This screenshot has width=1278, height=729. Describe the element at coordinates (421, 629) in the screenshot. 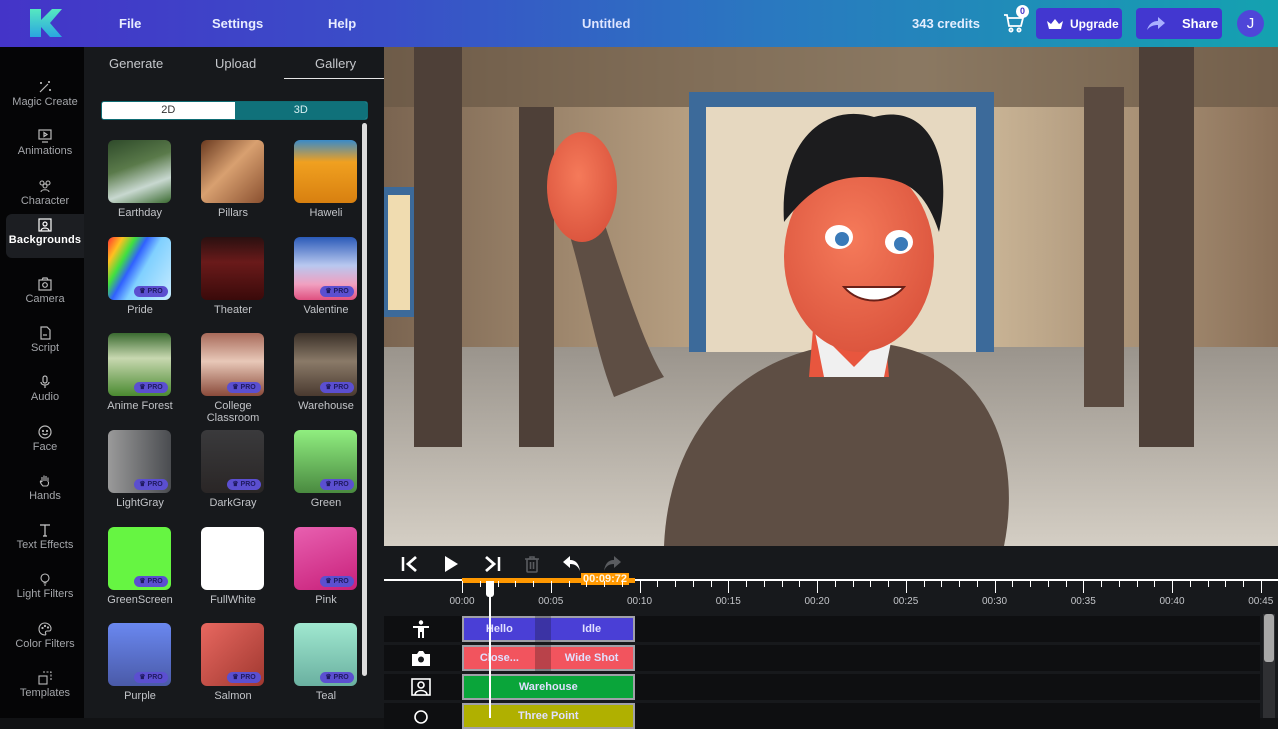

I see `person-icon` at that location.